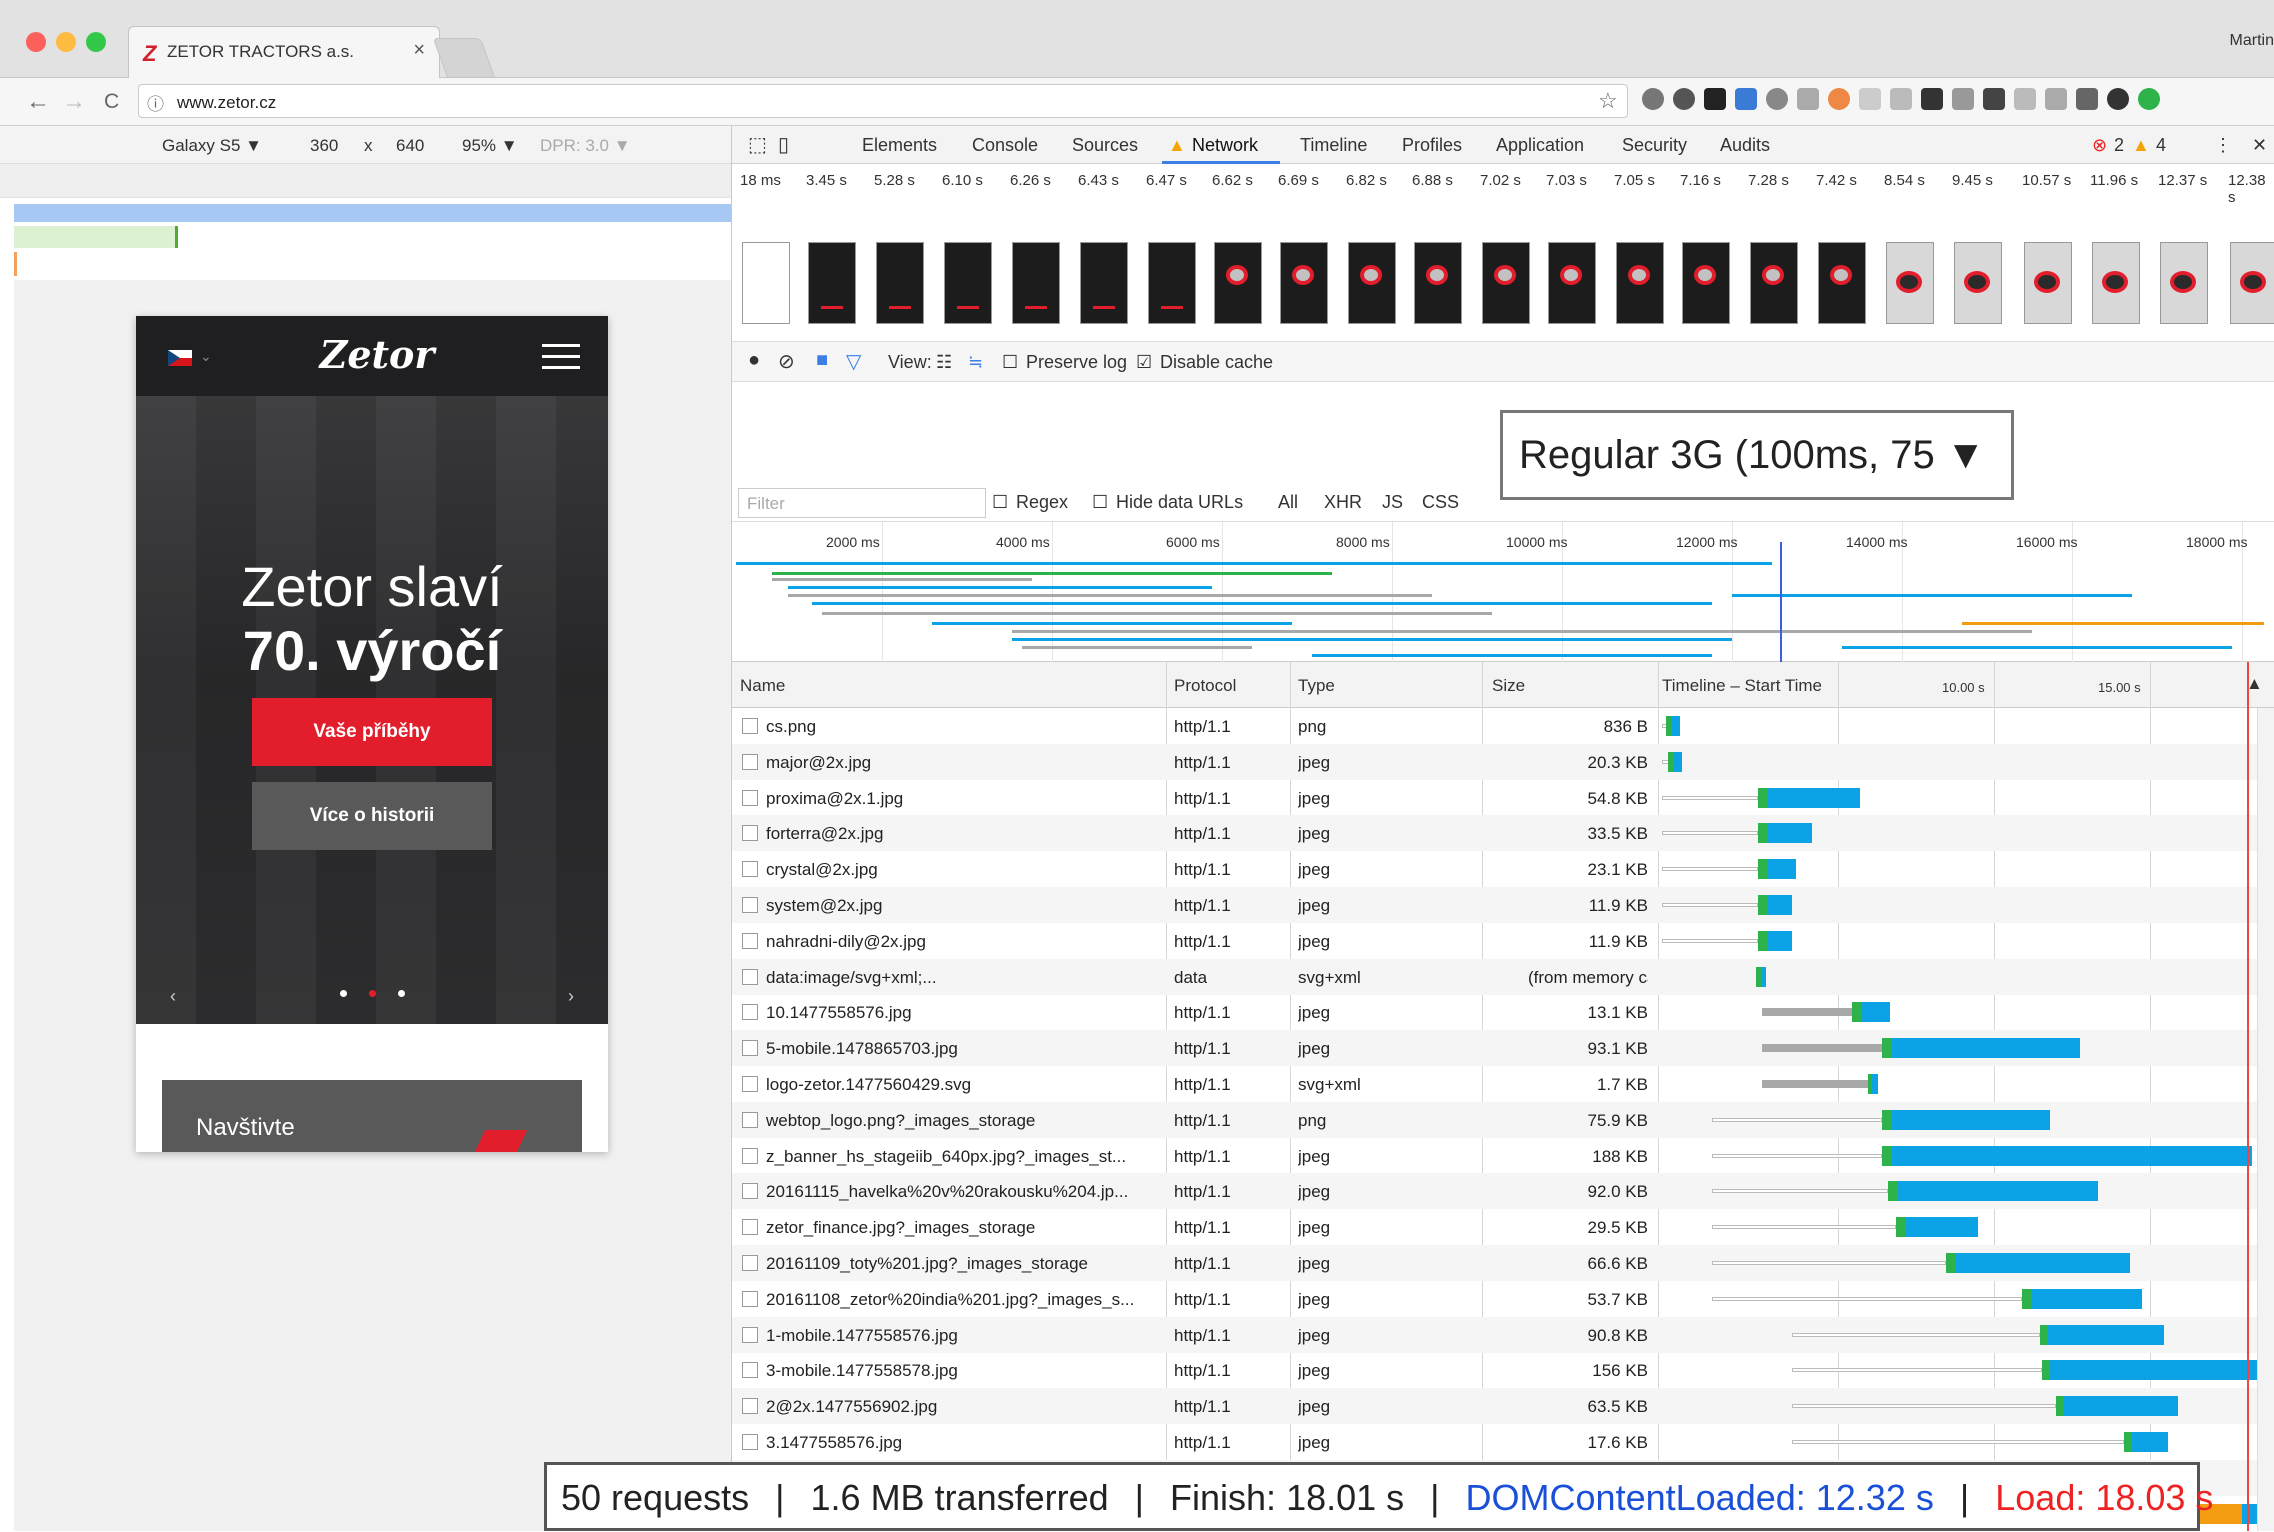  Describe the element at coordinates (2161, 145) in the screenshot. I see `warning-count: 4` at that location.